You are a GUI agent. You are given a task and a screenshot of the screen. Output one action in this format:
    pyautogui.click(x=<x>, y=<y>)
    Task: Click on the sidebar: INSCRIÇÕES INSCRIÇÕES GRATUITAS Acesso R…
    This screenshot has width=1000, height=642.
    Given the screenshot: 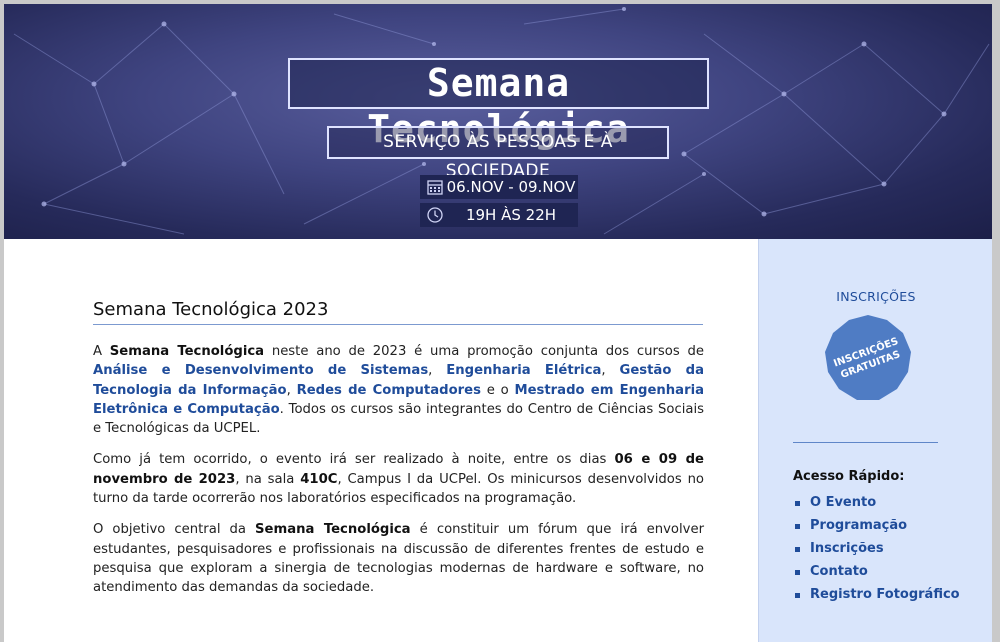 What is the action you would take?
    pyautogui.click(x=875, y=440)
    